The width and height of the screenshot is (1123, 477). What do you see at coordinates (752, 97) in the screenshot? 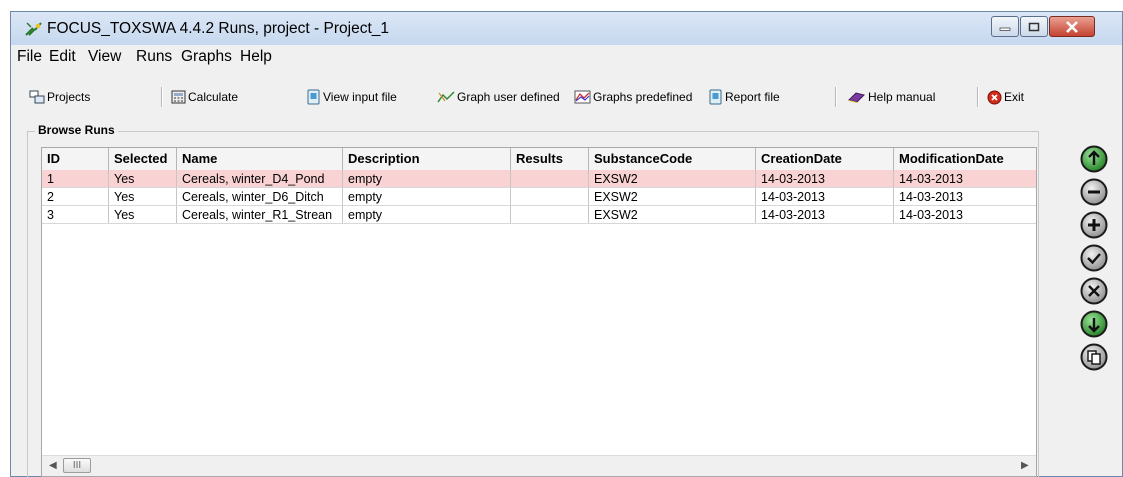
I see `report-file-label: Report file` at bounding box center [752, 97].